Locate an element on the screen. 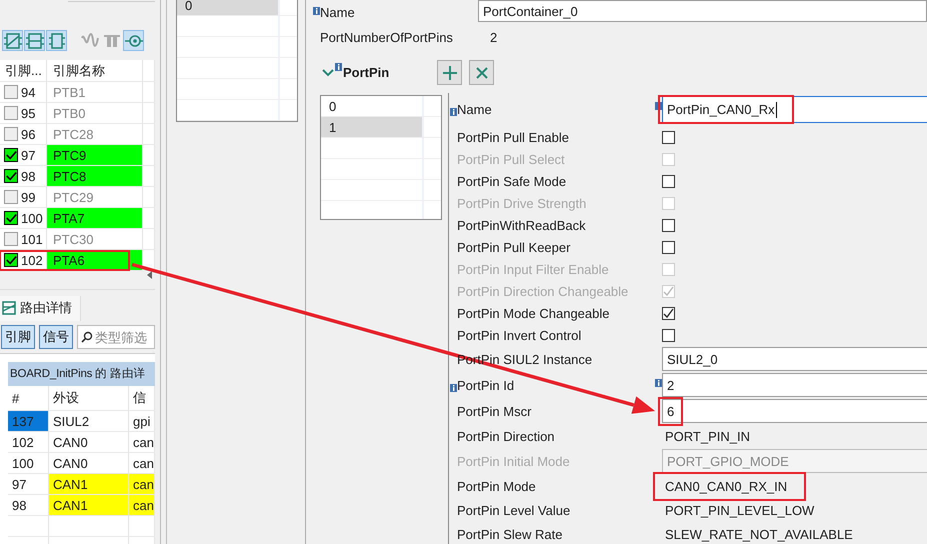 The height and width of the screenshot is (544, 927). filter-button: 引脚 is located at coordinates (18, 337).